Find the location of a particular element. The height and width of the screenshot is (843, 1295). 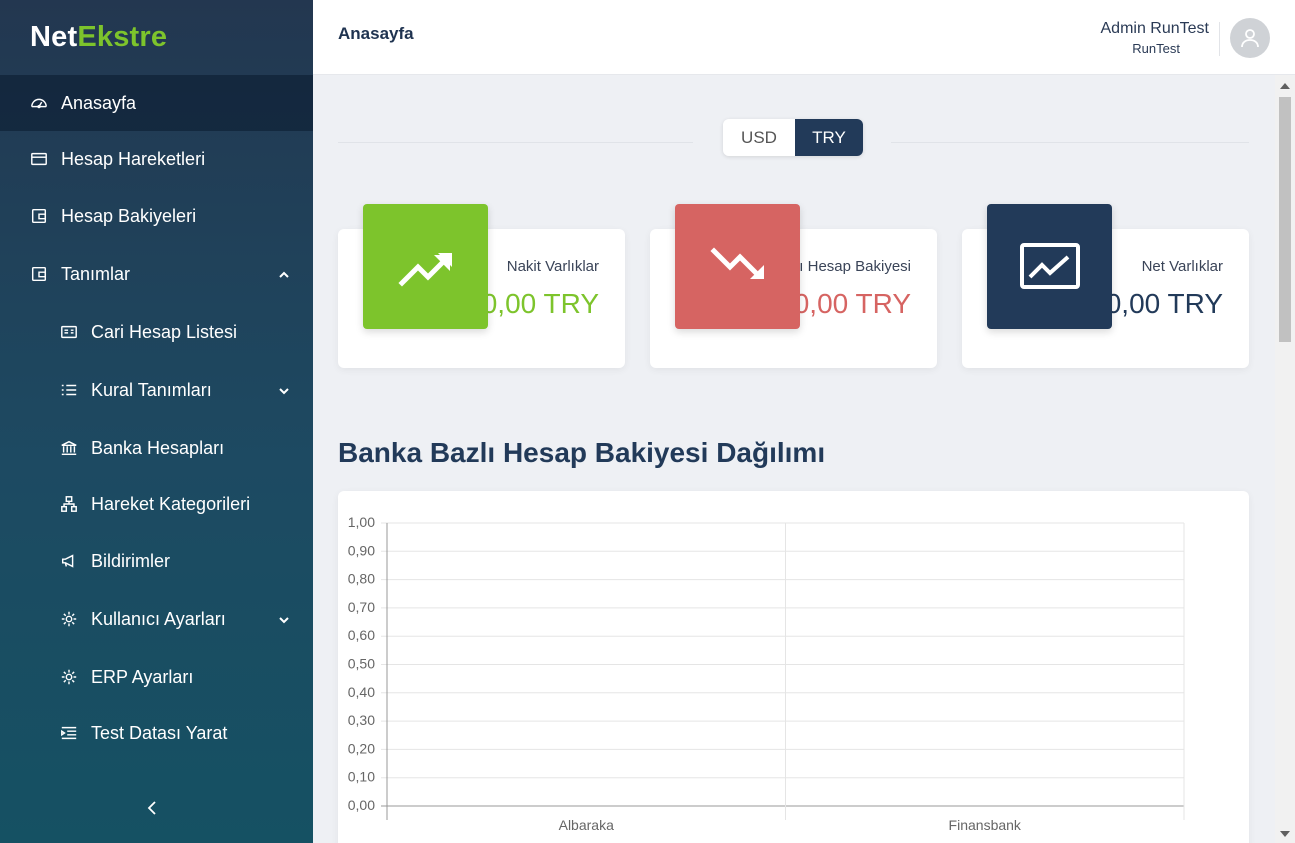

y-tick-label: 0,20 is located at coordinates (361, 748).